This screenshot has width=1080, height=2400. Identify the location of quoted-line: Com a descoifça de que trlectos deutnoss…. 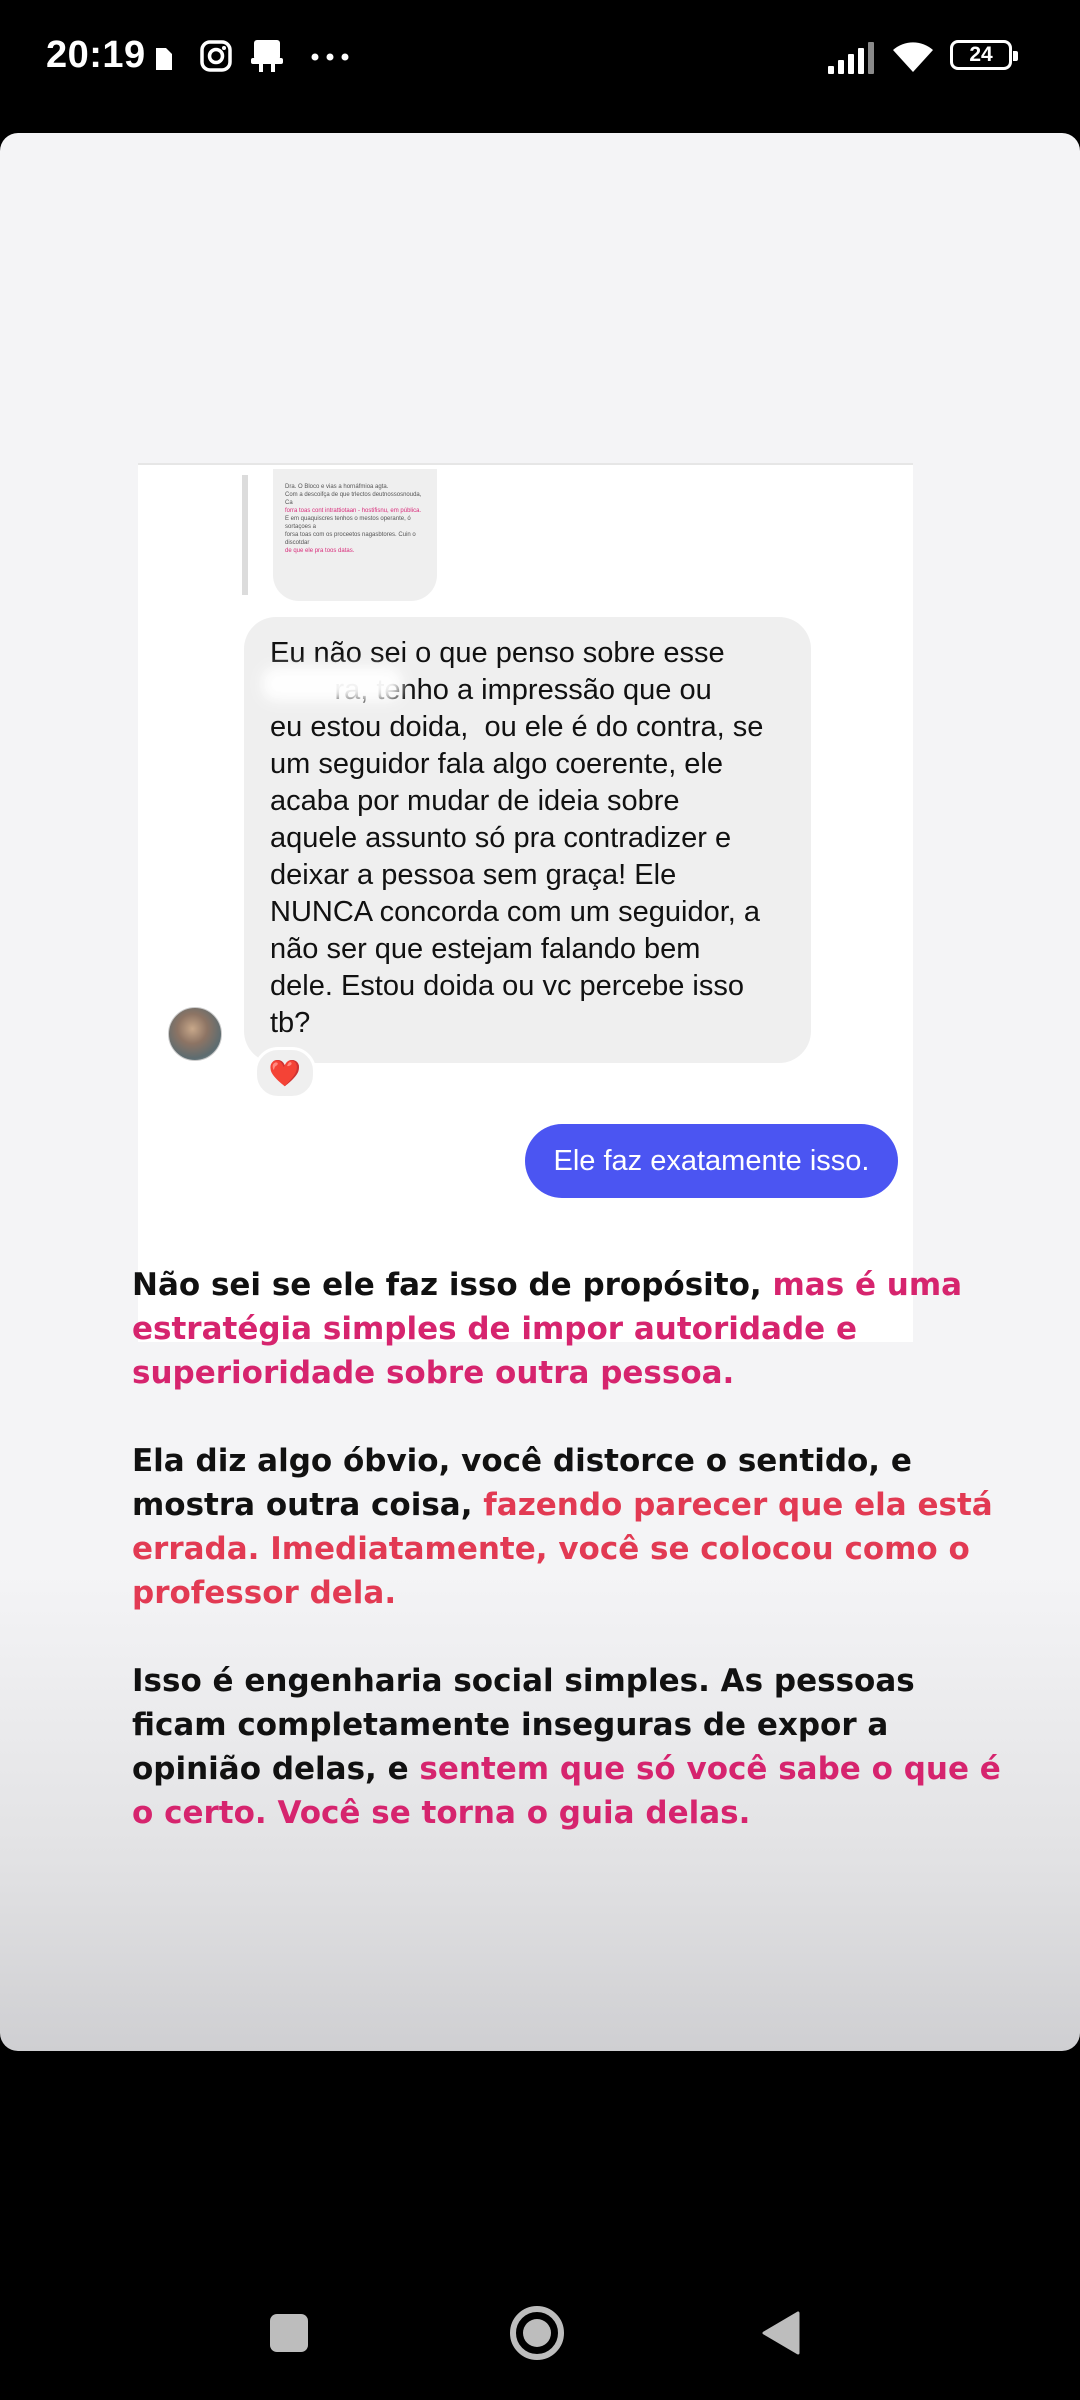
(353, 499).